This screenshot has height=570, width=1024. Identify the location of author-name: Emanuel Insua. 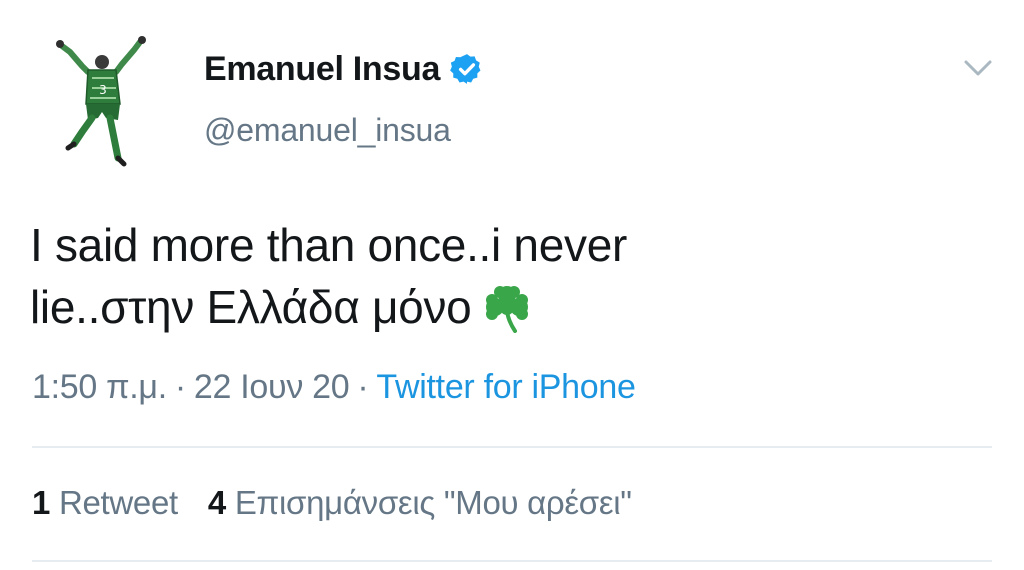
(322, 69).